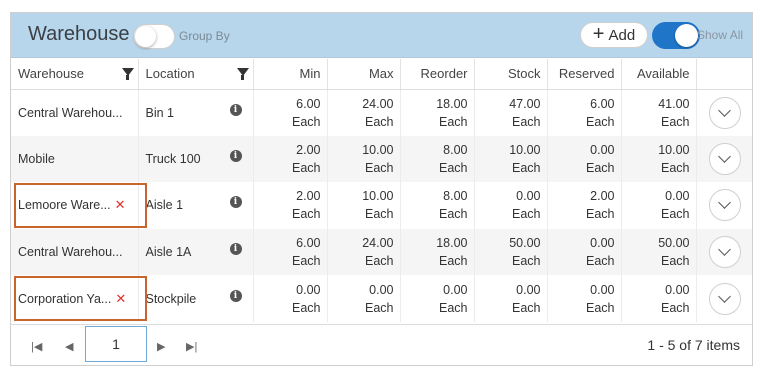  What do you see at coordinates (381, 35) in the screenshot?
I see `panel-header: Warehouse Group By + Add Show All` at bounding box center [381, 35].